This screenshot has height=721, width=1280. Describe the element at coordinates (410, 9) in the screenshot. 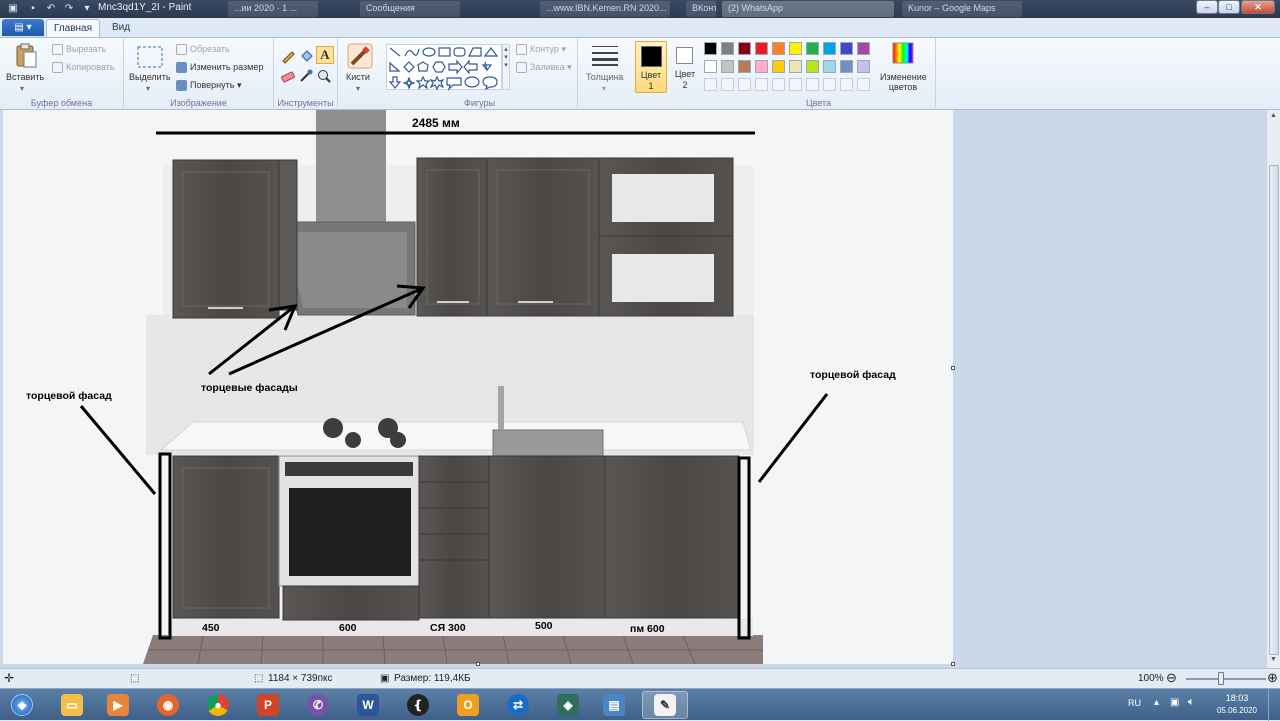

I see `background-window-tab: Сообщения` at that location.